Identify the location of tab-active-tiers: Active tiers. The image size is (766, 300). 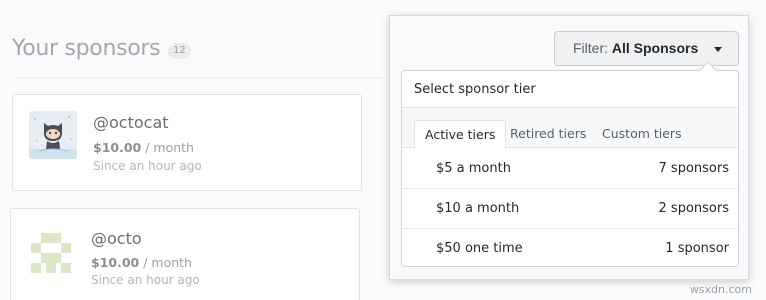
(460, 134).